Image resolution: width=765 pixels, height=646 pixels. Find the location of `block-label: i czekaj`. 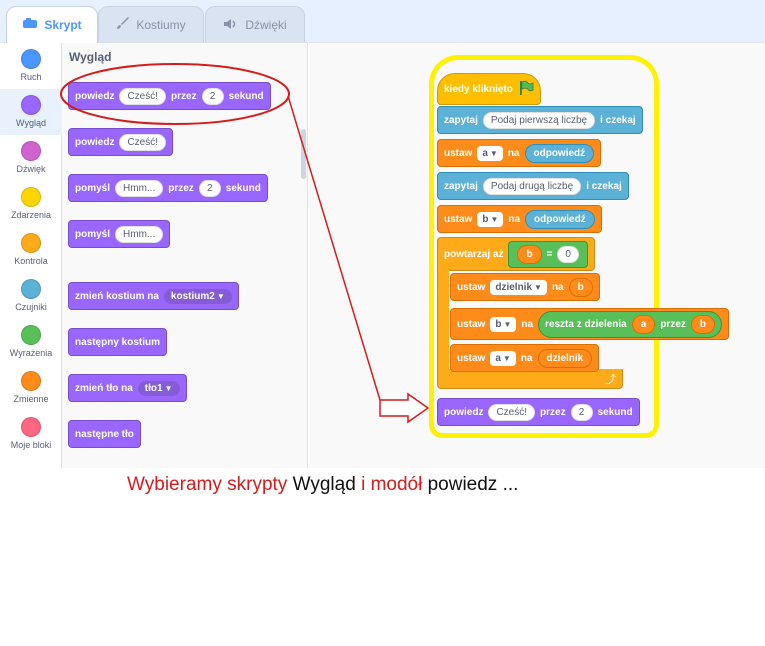

block-label: i czekaj is located at coordinates (604, 186).